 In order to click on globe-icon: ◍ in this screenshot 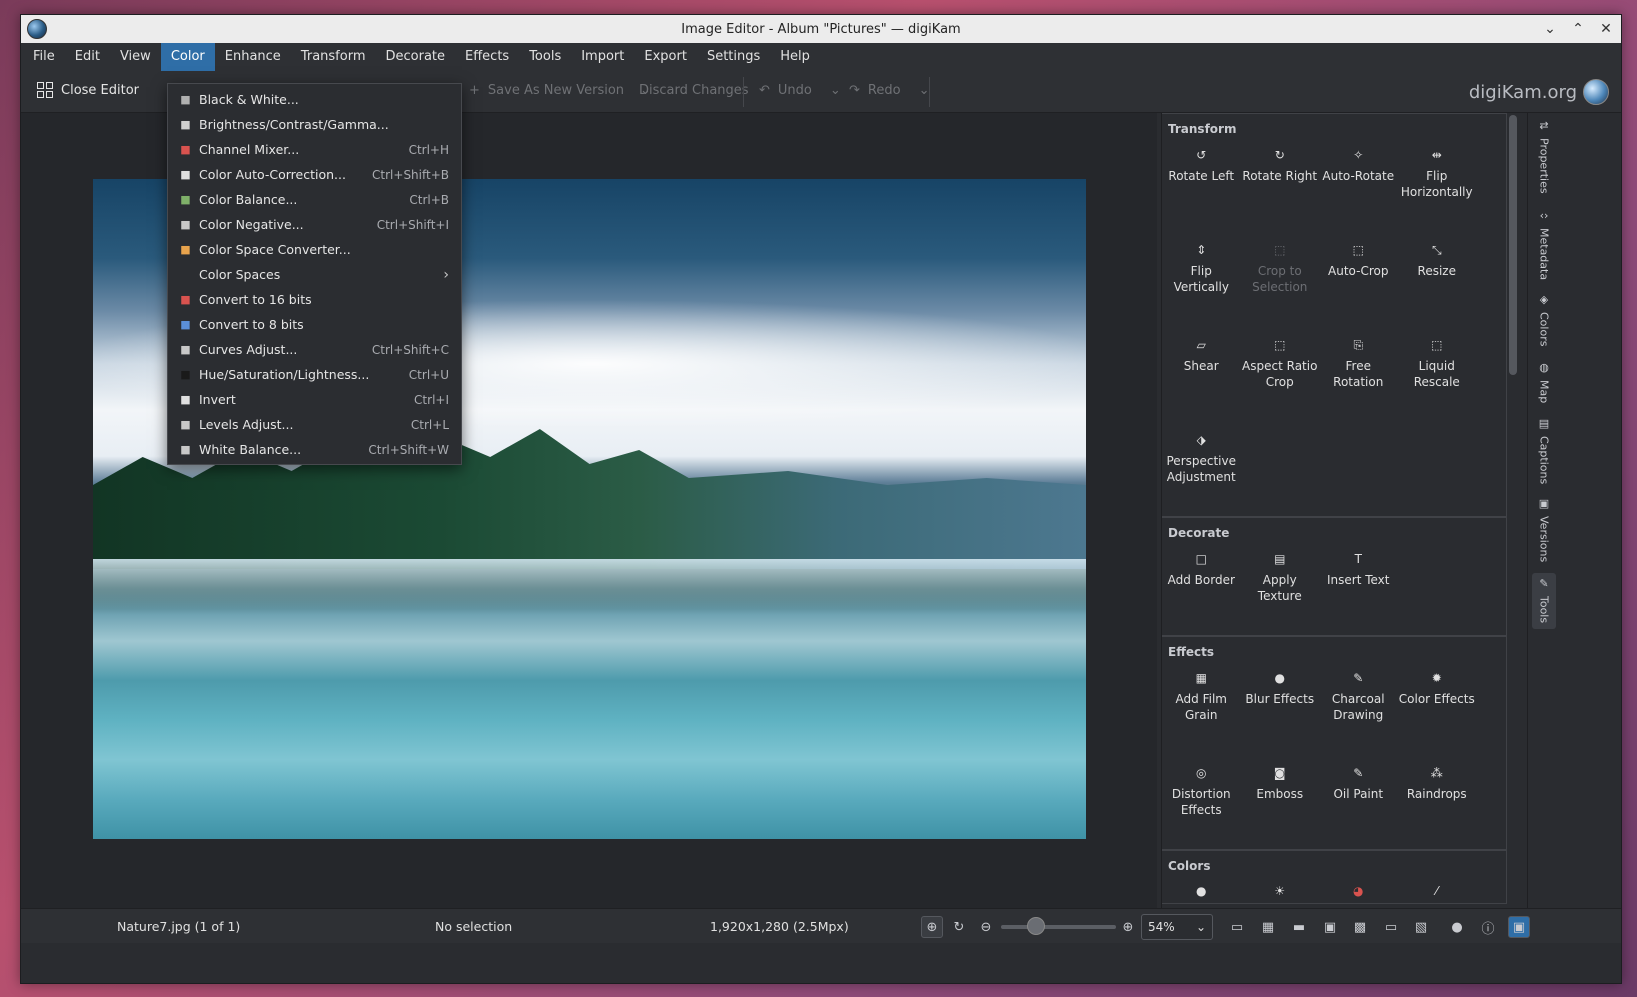, I will do `click(1544, 367)`.